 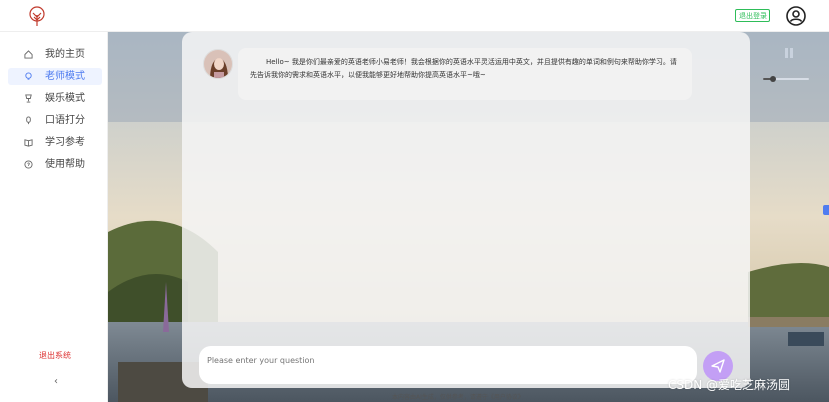 I want to click on question-input-box, so click(x=448, y=365).